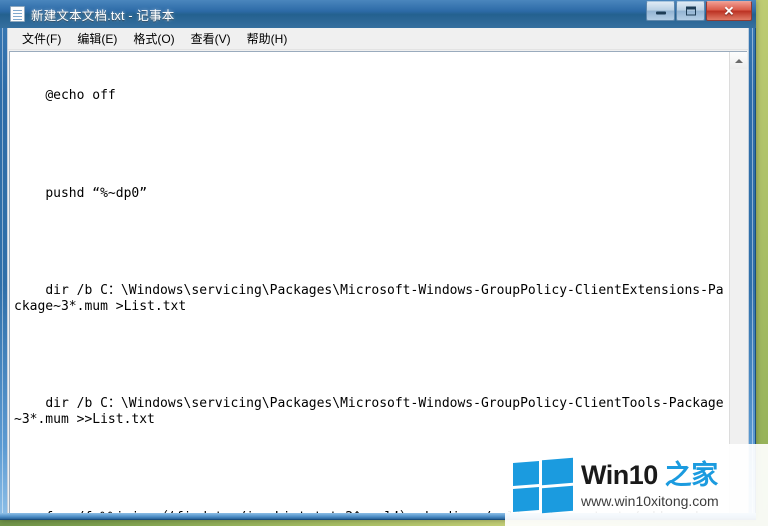 This screenshot has height=526, width=768. Describe the element at coordinates (526, 499) in the screenshot. I see `logo-pane-bottom-left` at that location.